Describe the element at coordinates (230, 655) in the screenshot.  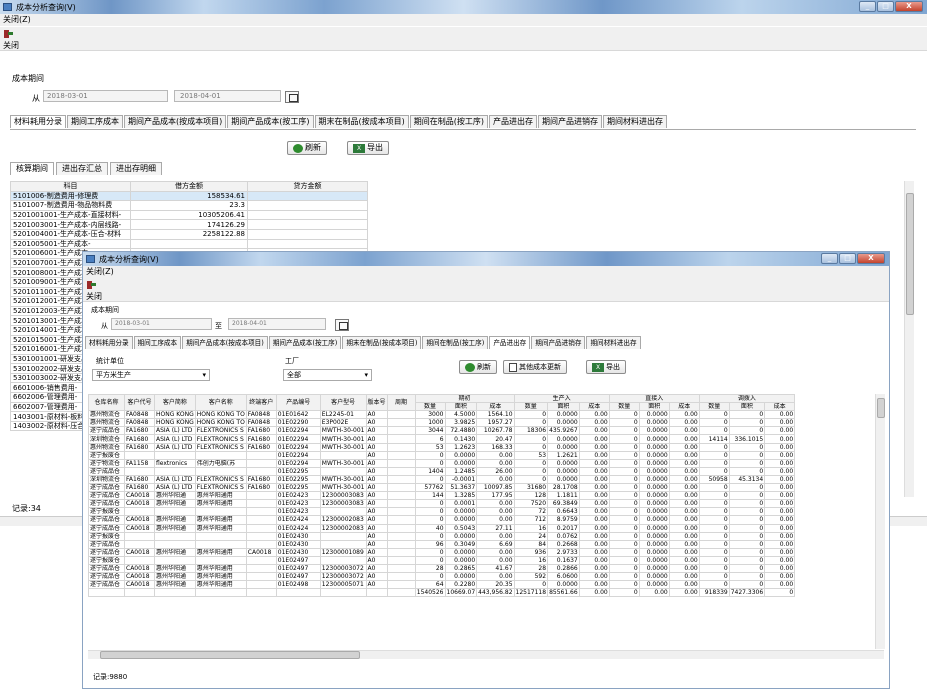
I see `h-scroll-thumb` at that location.